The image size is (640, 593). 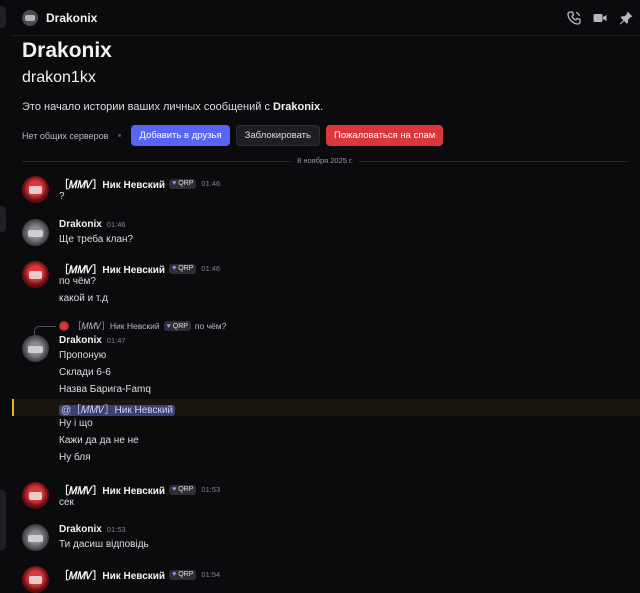 I want to click on add-friend-button: Добавить в друзья, so click(x=180, y=135).